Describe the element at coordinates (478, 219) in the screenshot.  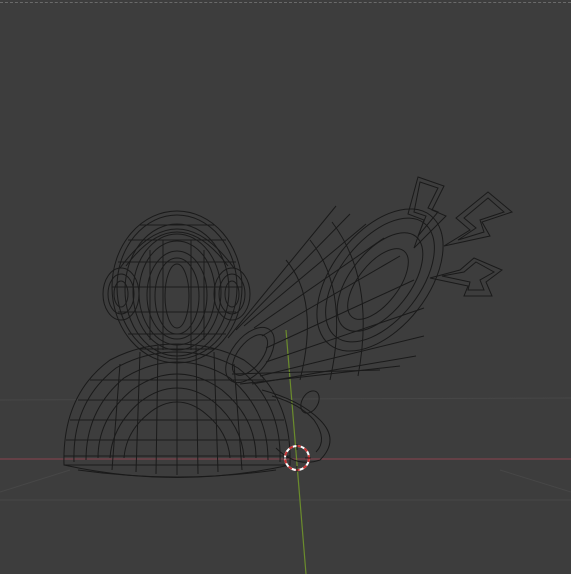
I see `lightning-bolt-middle` at that location.